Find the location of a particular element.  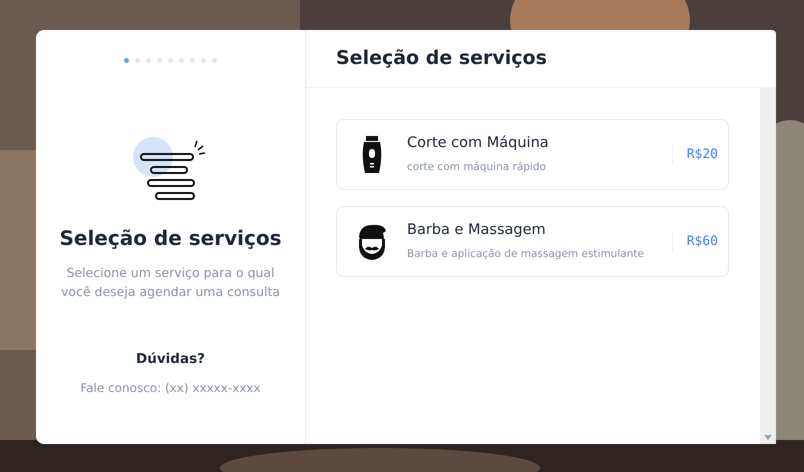

service-description: Barba e aplicação de massagem estimulante is located at coordinates (526, 254).